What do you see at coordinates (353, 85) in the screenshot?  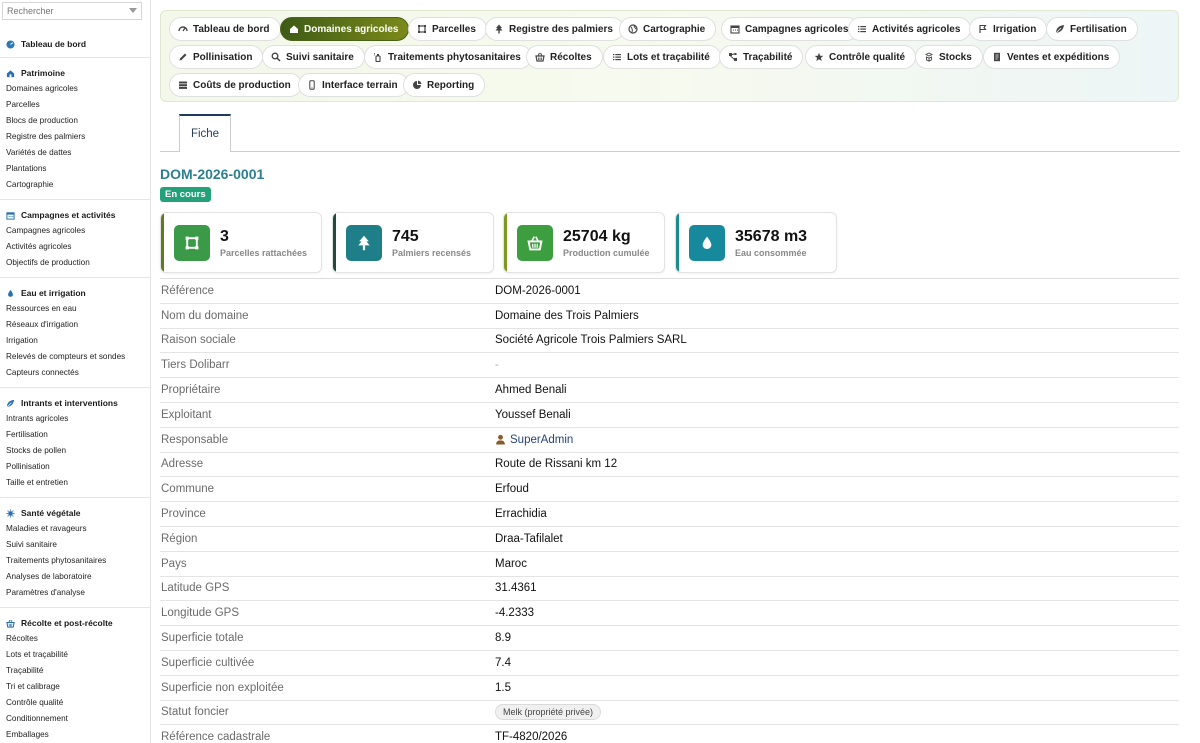 I see `tab-interface-terrain: Interface terrain` at bounding box center [353, 85].